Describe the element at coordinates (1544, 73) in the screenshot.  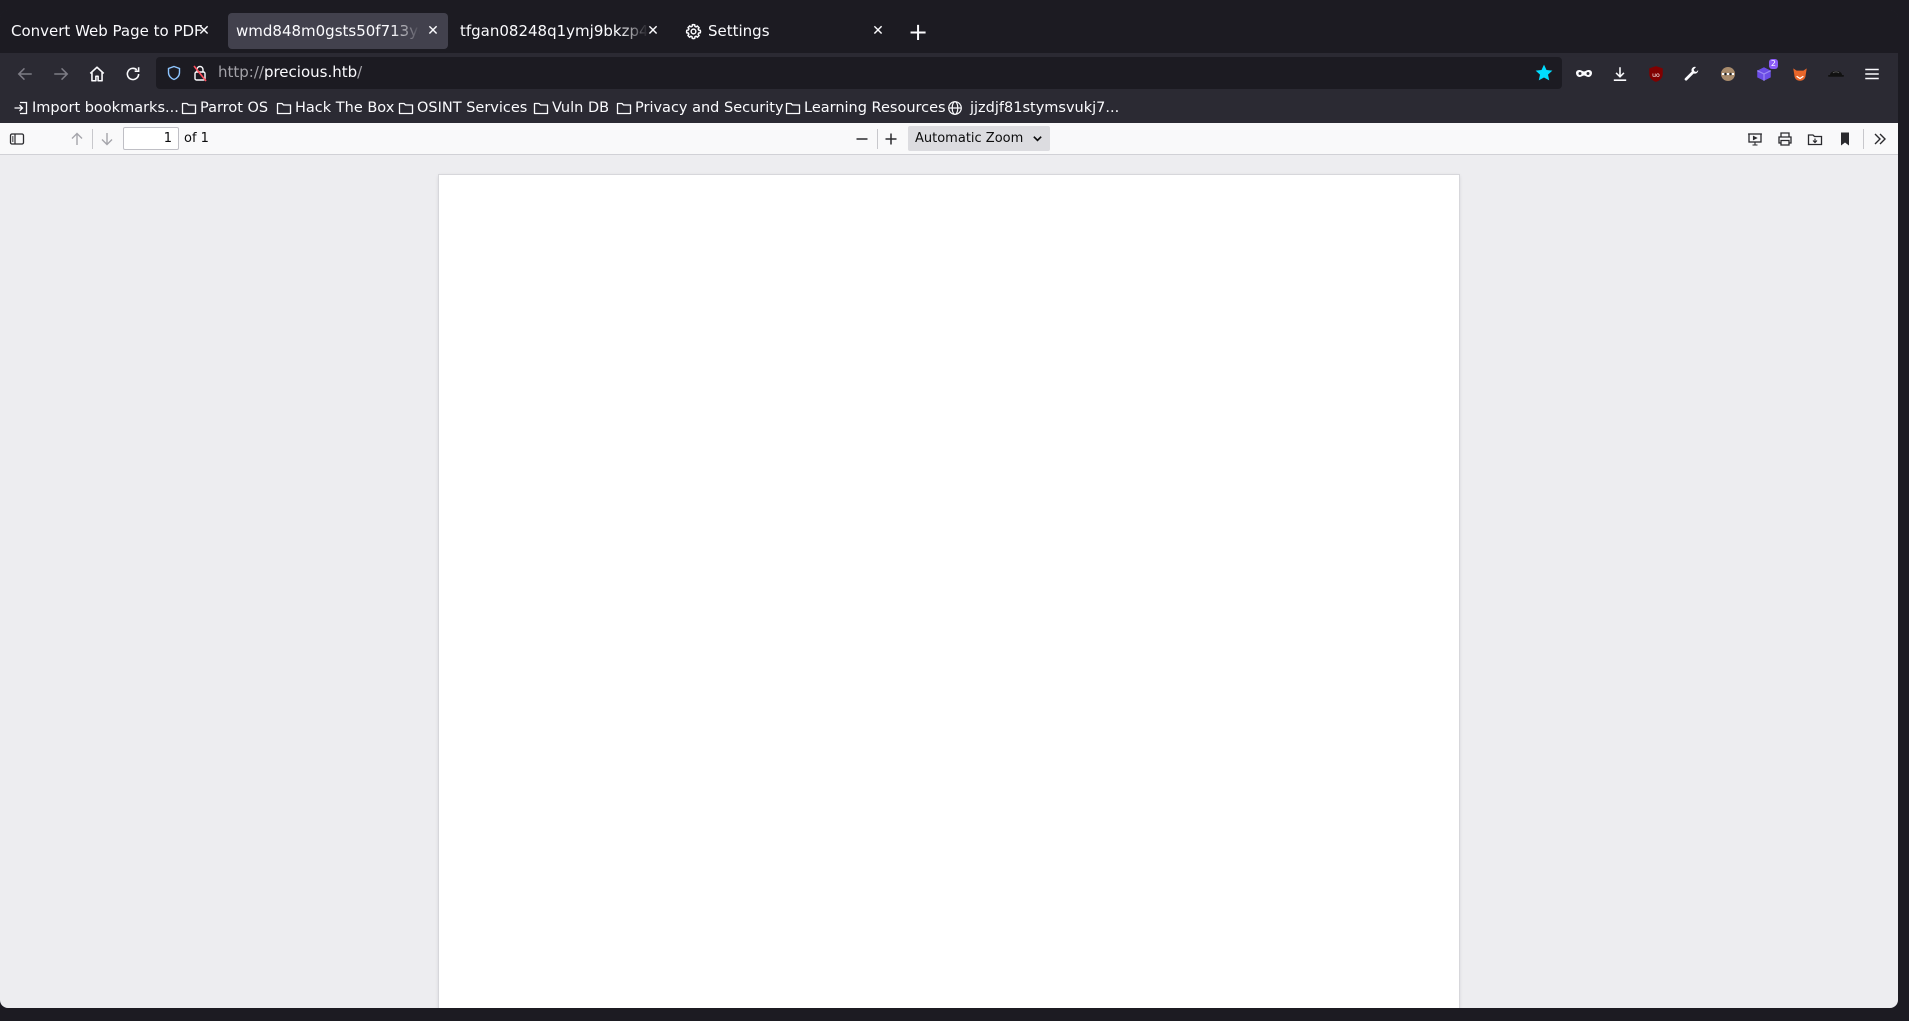
I see `bookmark-star-icon` at that location.